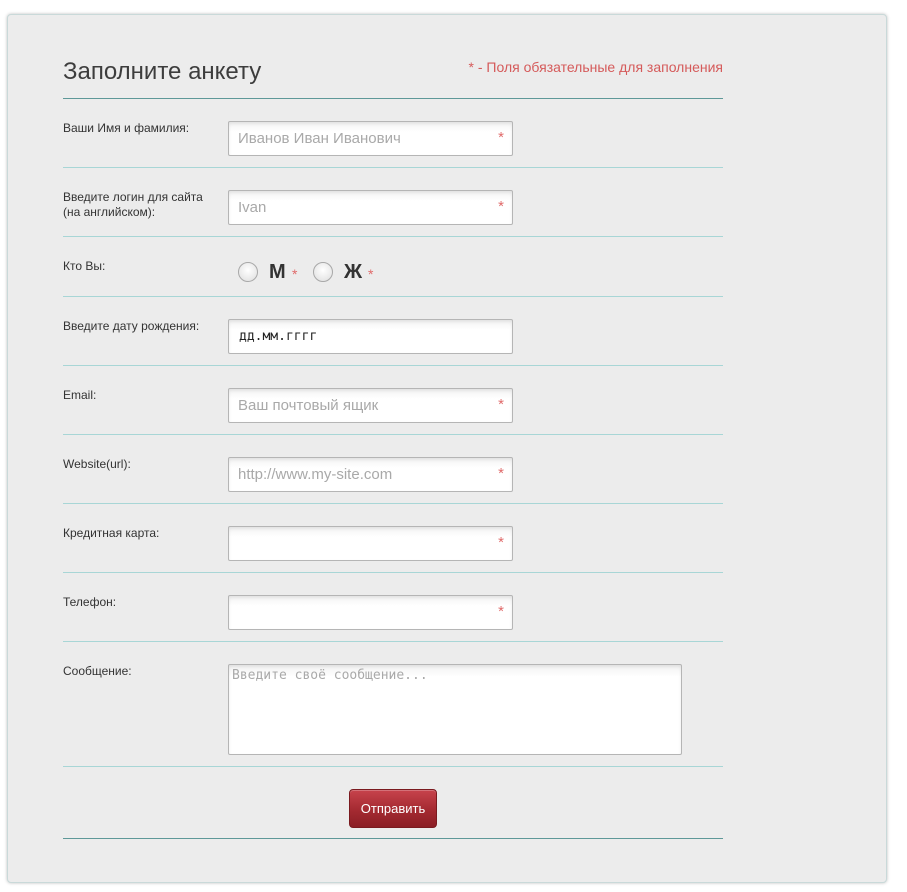 The width and height of the screenshot is (907, 892). I want to click on phone-input, so click(370, 612).